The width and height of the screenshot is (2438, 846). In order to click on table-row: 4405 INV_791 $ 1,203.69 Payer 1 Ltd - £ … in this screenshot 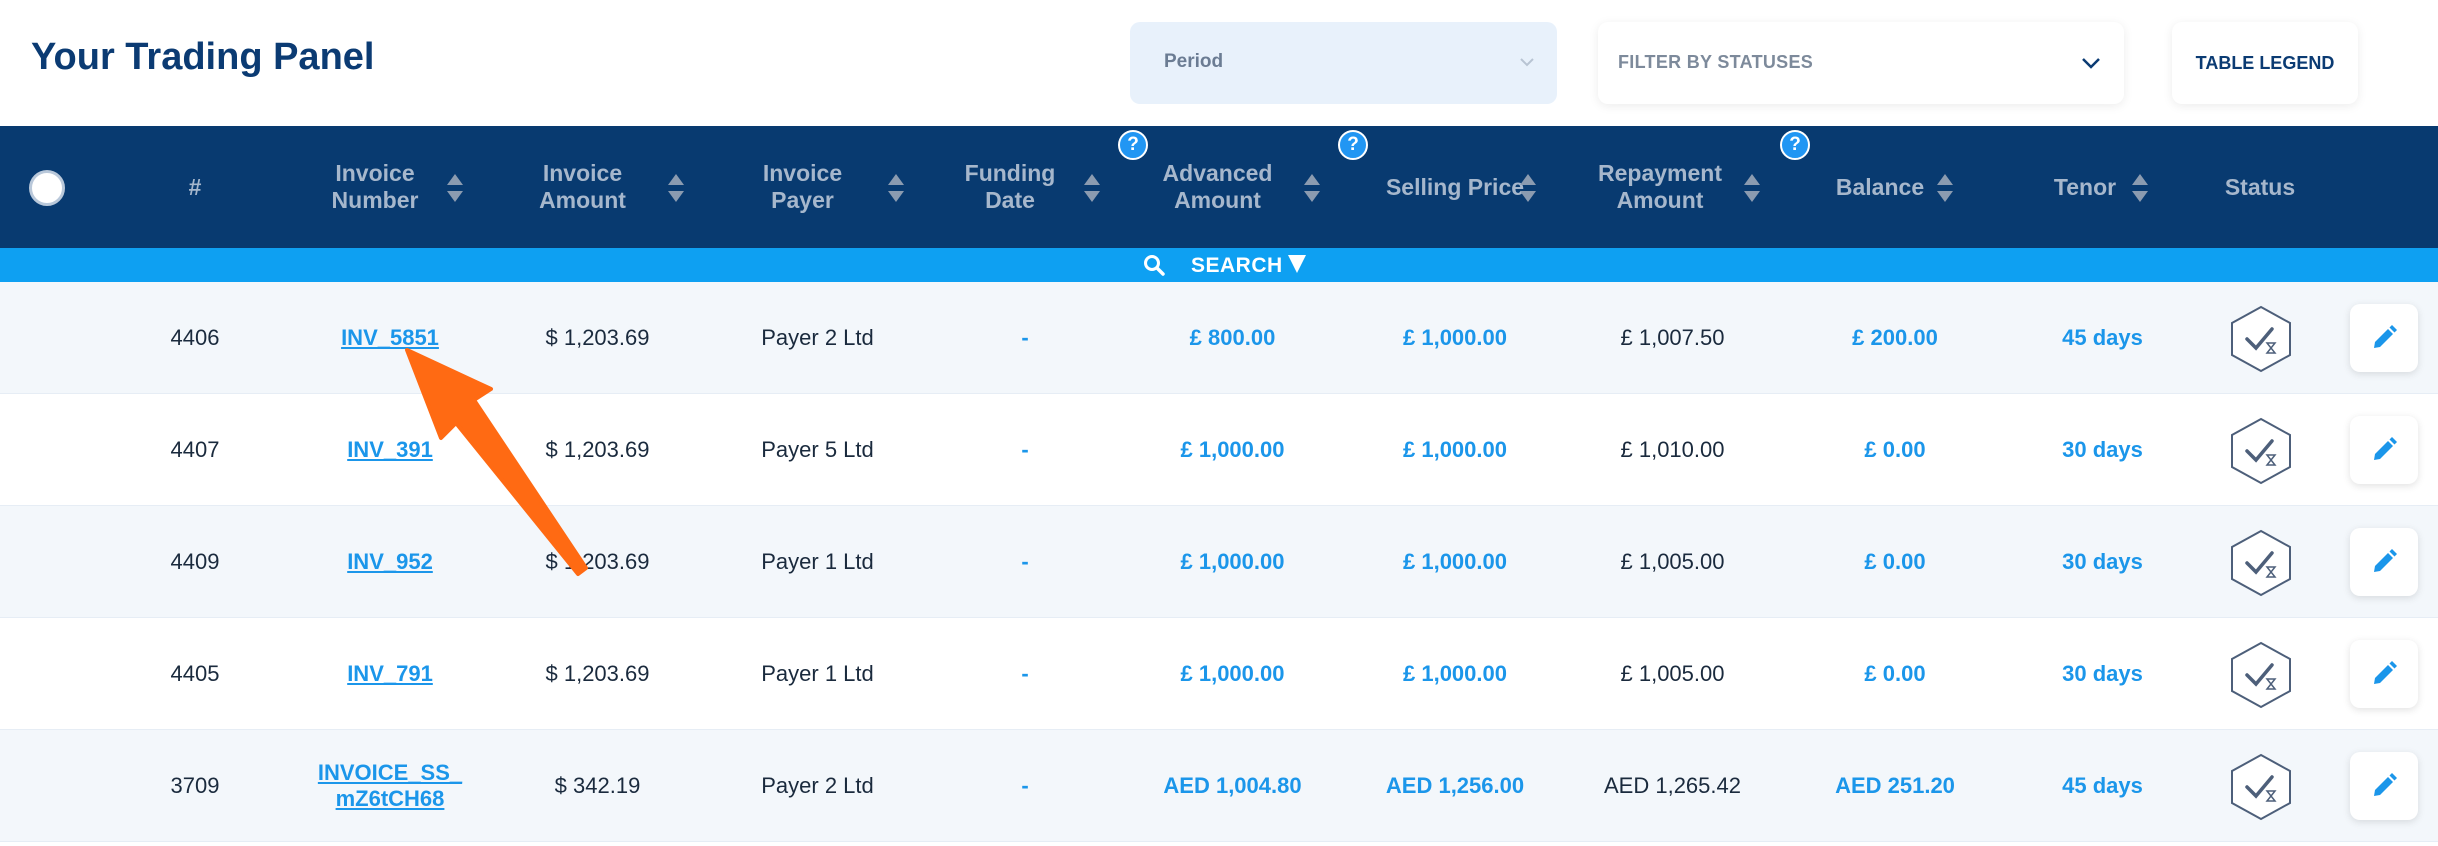, I will do `click(1219, 674)`.